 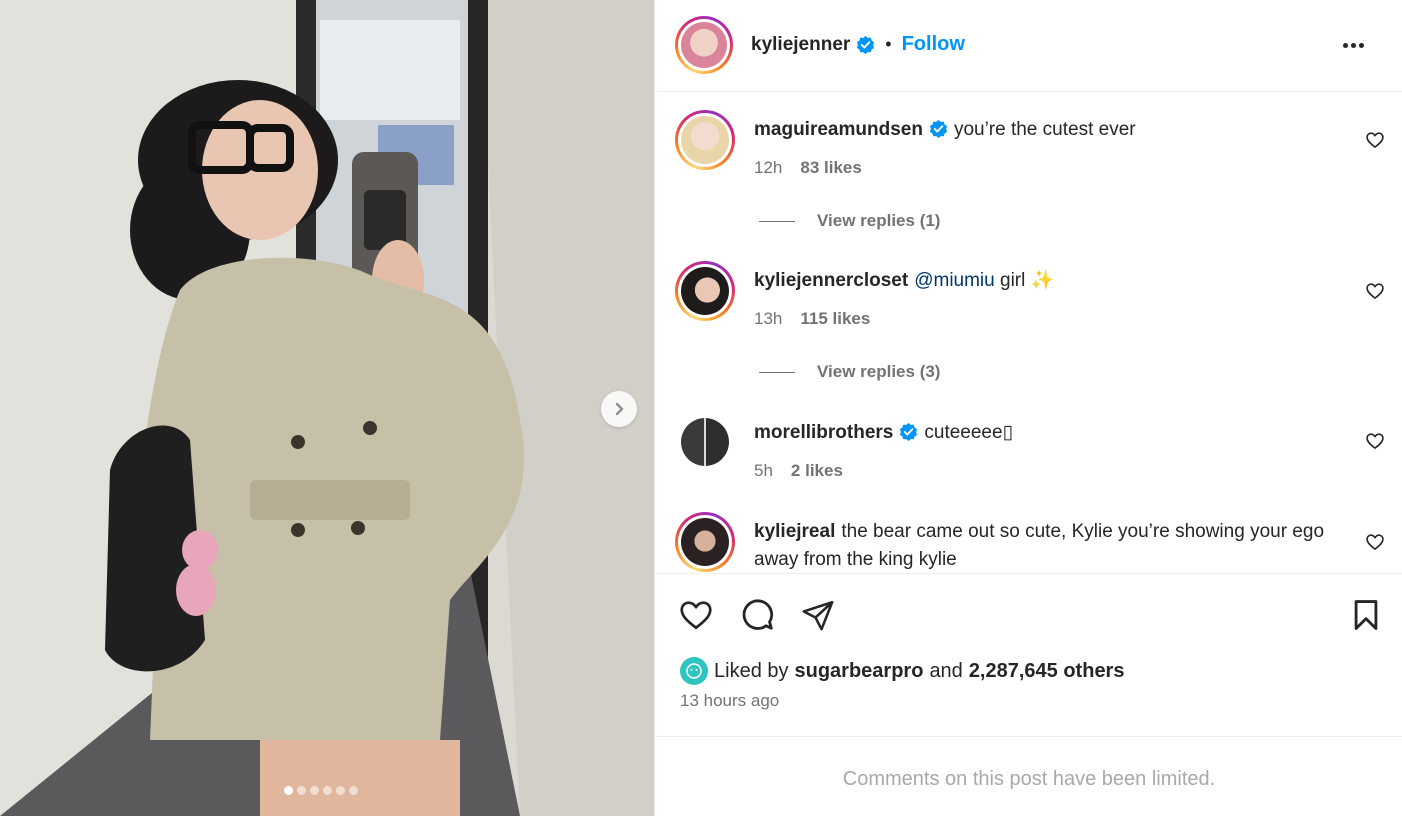 I want to click on like-button, so click(x=696, y=615).